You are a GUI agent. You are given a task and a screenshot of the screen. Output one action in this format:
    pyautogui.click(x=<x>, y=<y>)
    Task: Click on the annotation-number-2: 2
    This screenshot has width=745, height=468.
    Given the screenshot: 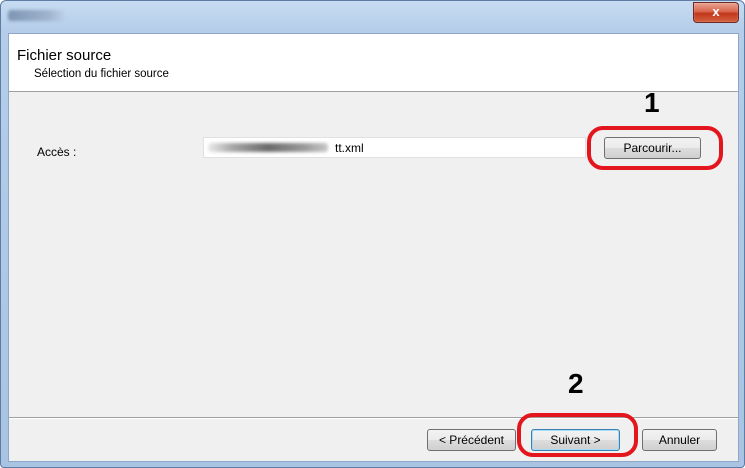 What is the action you would take?
    pyautogui.click(x=576, y=383)
    